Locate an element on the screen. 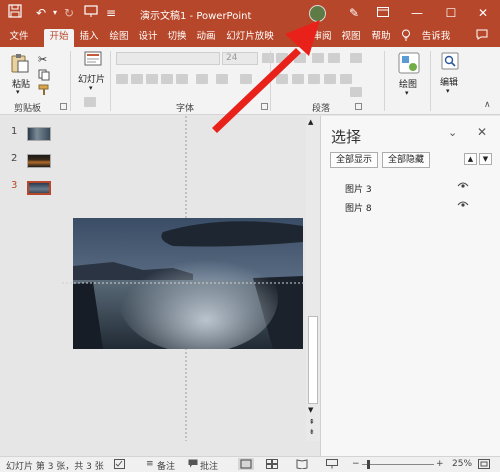  present-icon is located at coordinates (91, 13).